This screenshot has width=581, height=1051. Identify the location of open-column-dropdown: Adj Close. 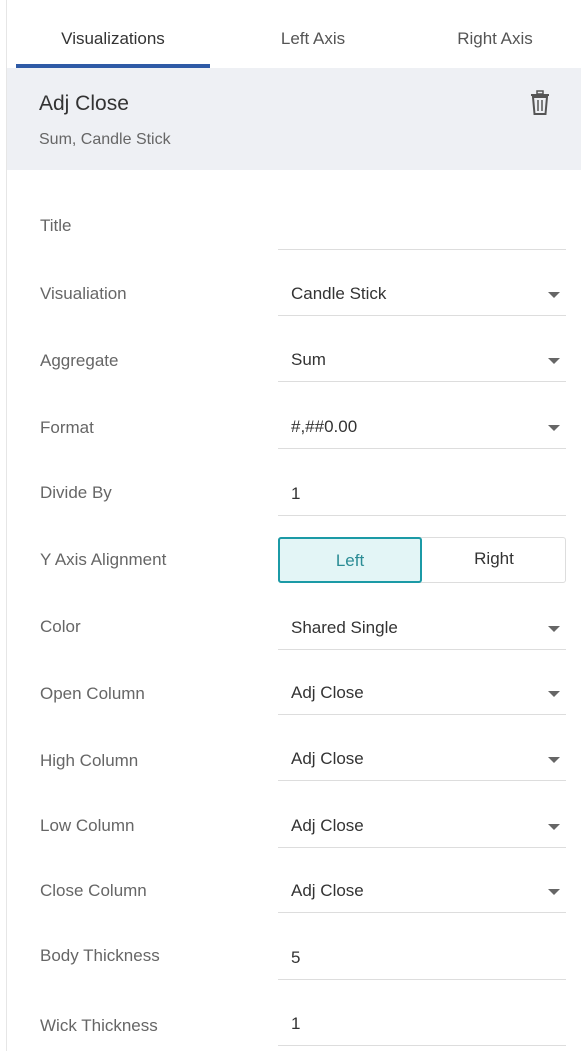
(422, 695).